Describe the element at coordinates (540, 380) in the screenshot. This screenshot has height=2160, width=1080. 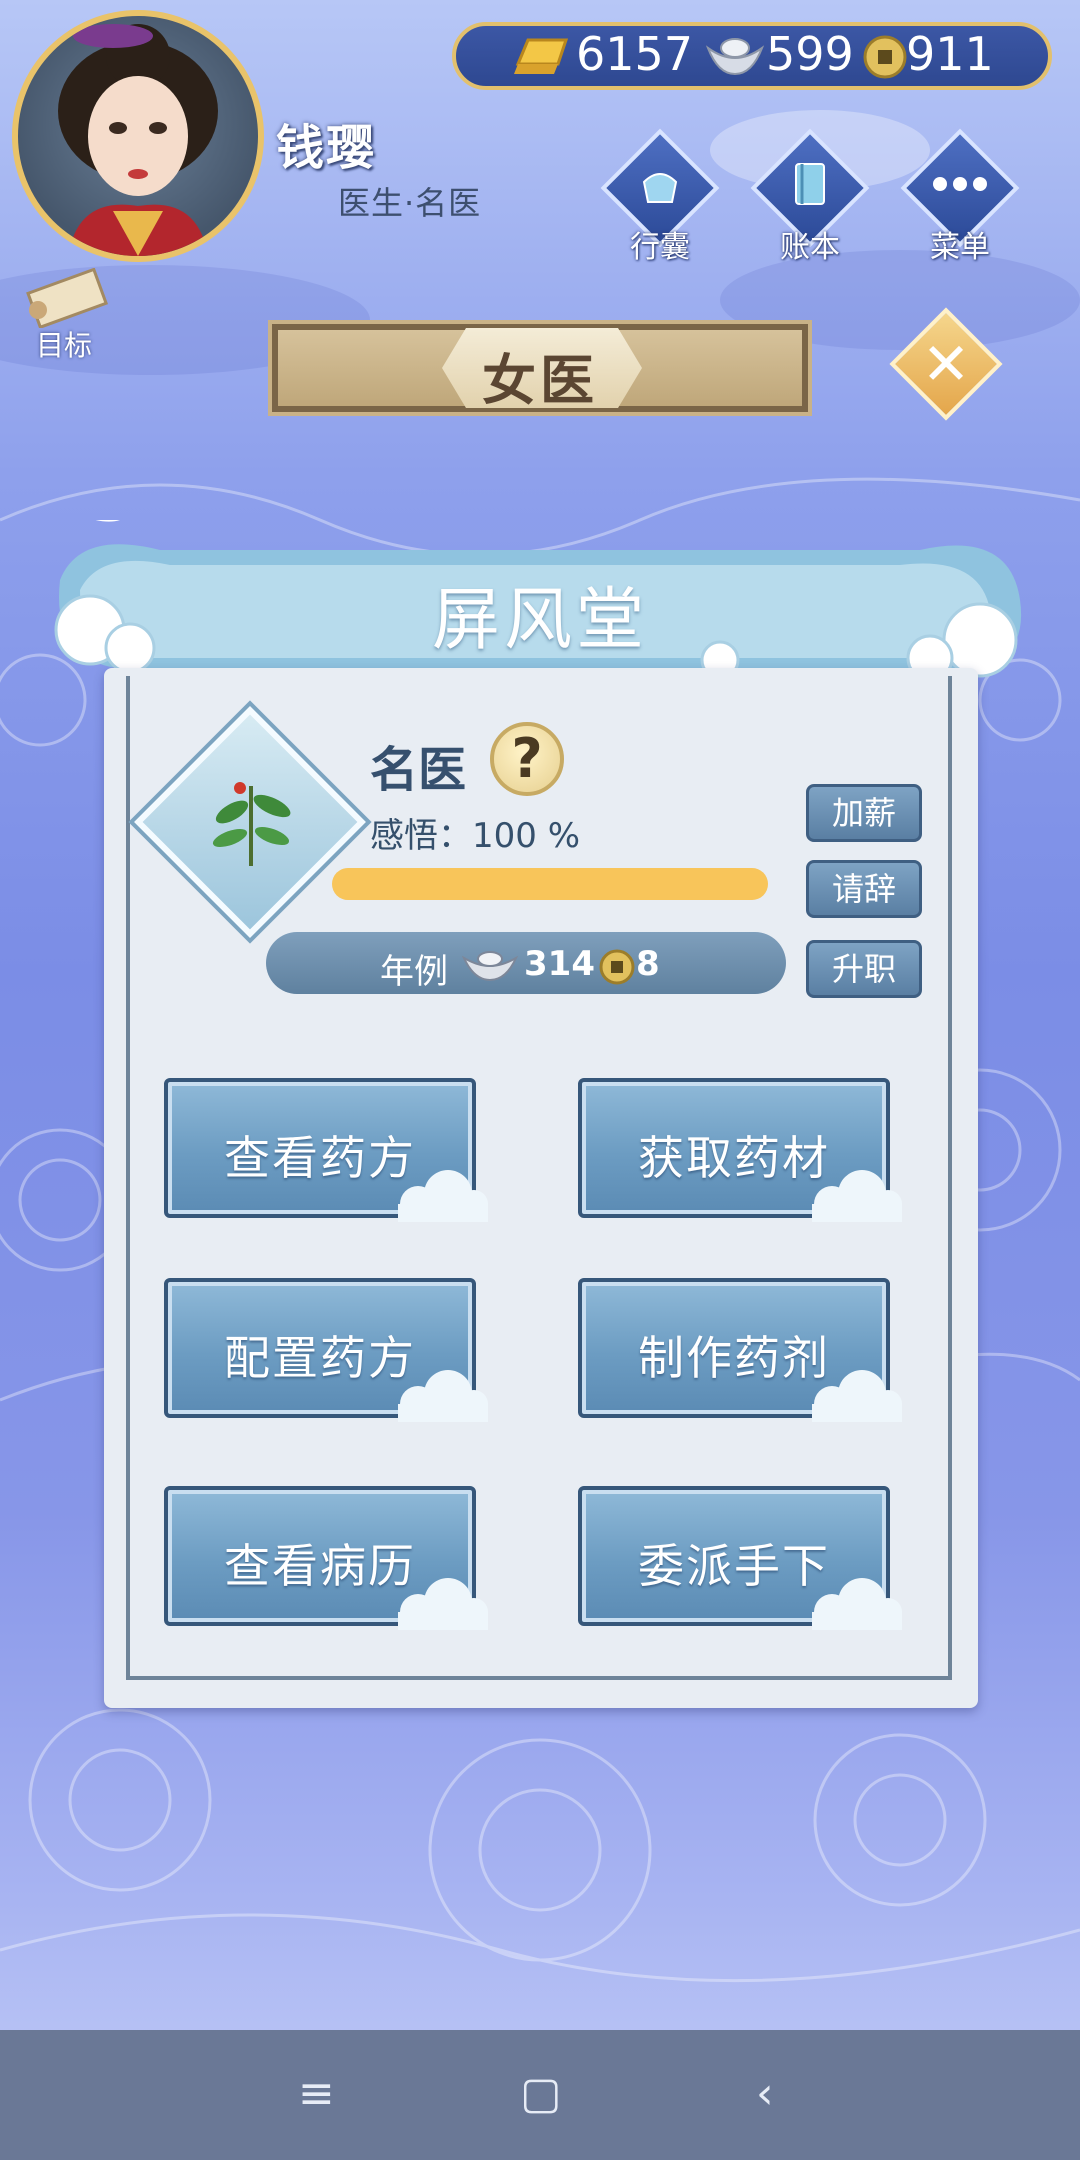
I see `page-title: 女医` at that location.